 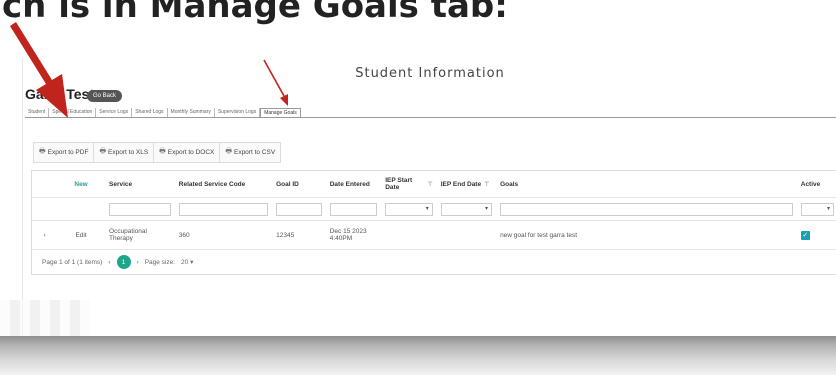 I want to click on export-pdf-label: Export to PDF, so click(x=68, y=152).